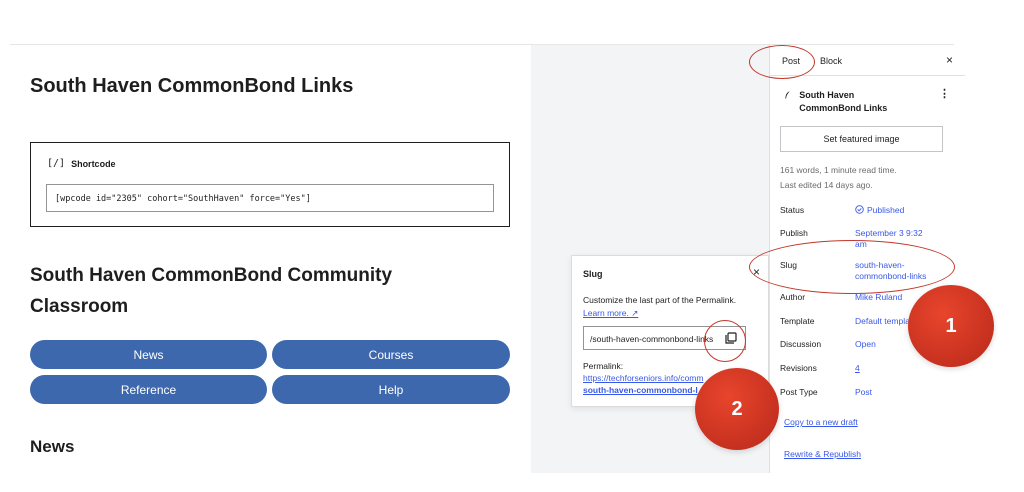 This screenshot has height=492, width=1024. I want to click on shortcode-icon: [/], so click(56, 163).